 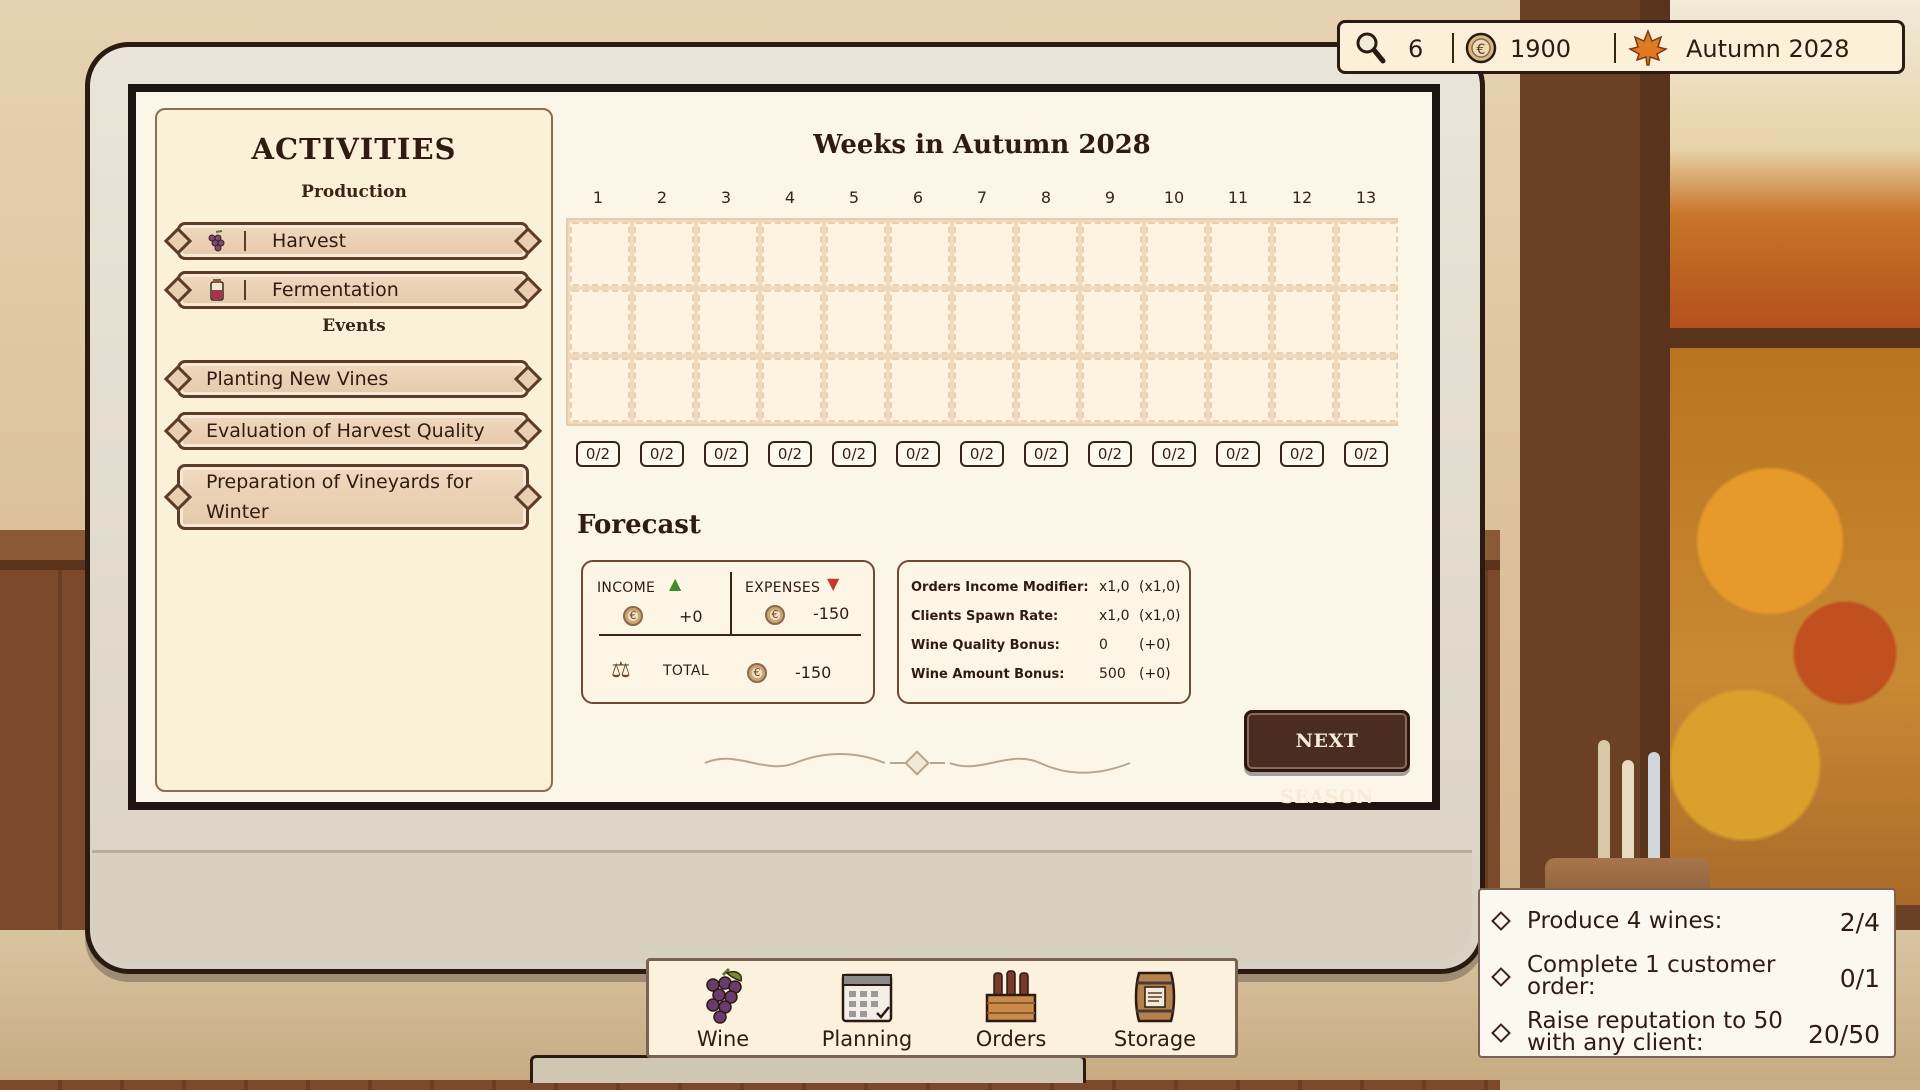 I want to click on grapes-icon, so click(x=217, y=241).